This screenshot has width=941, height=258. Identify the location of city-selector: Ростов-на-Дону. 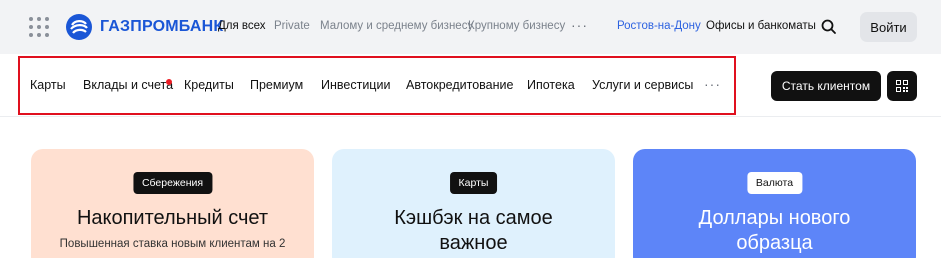
(659, 26).